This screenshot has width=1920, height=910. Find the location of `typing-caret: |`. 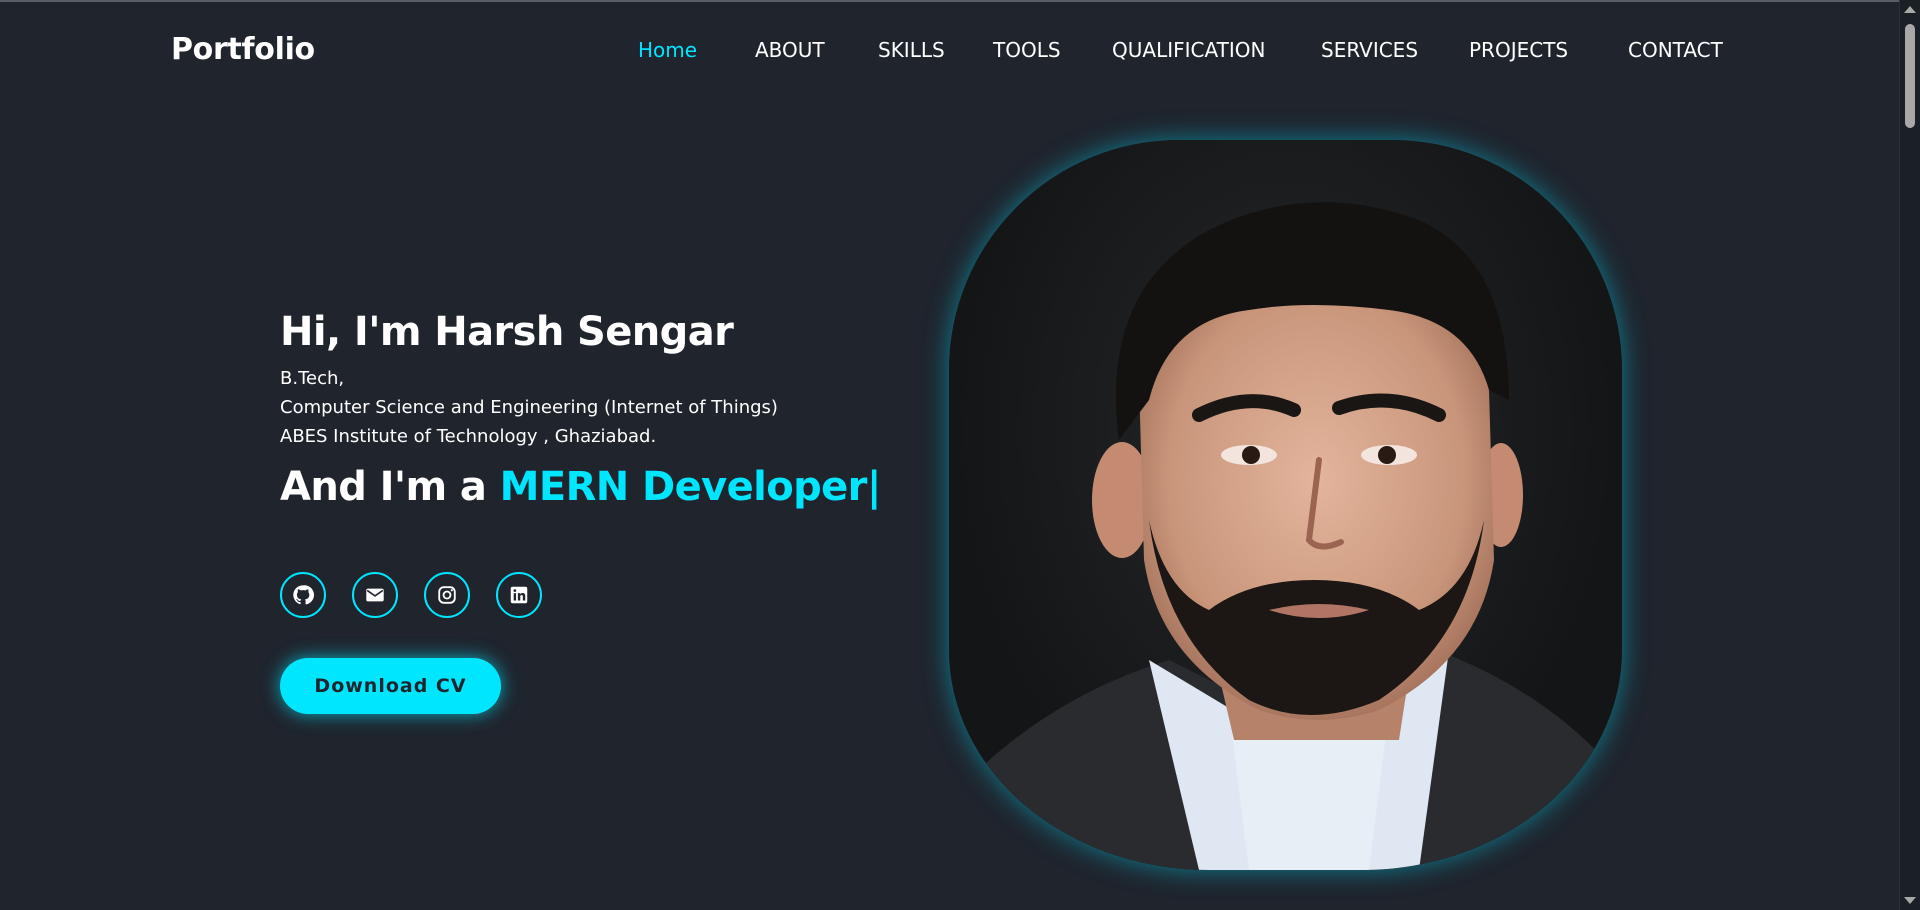

typing-caret: | is located at coordinates (874, 487).